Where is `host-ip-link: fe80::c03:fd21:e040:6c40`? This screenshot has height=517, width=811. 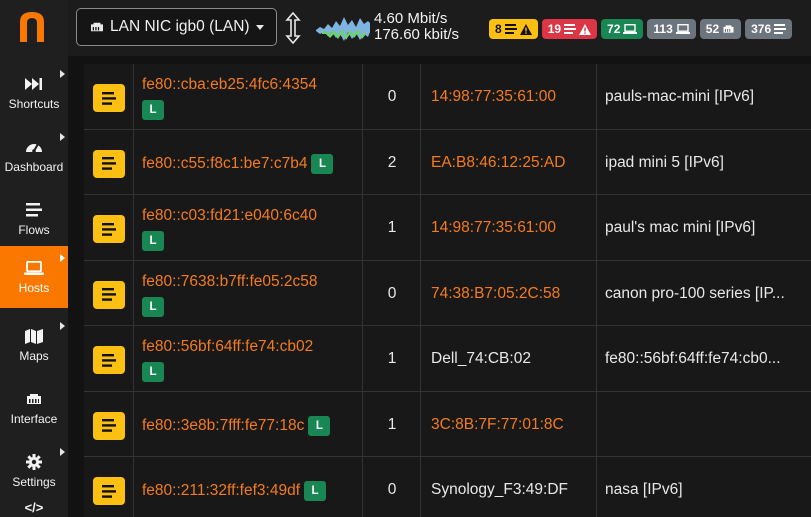
host-ip-link: fe80::c03:fd21:e040:6c40 is located at coordinates (229, 215).